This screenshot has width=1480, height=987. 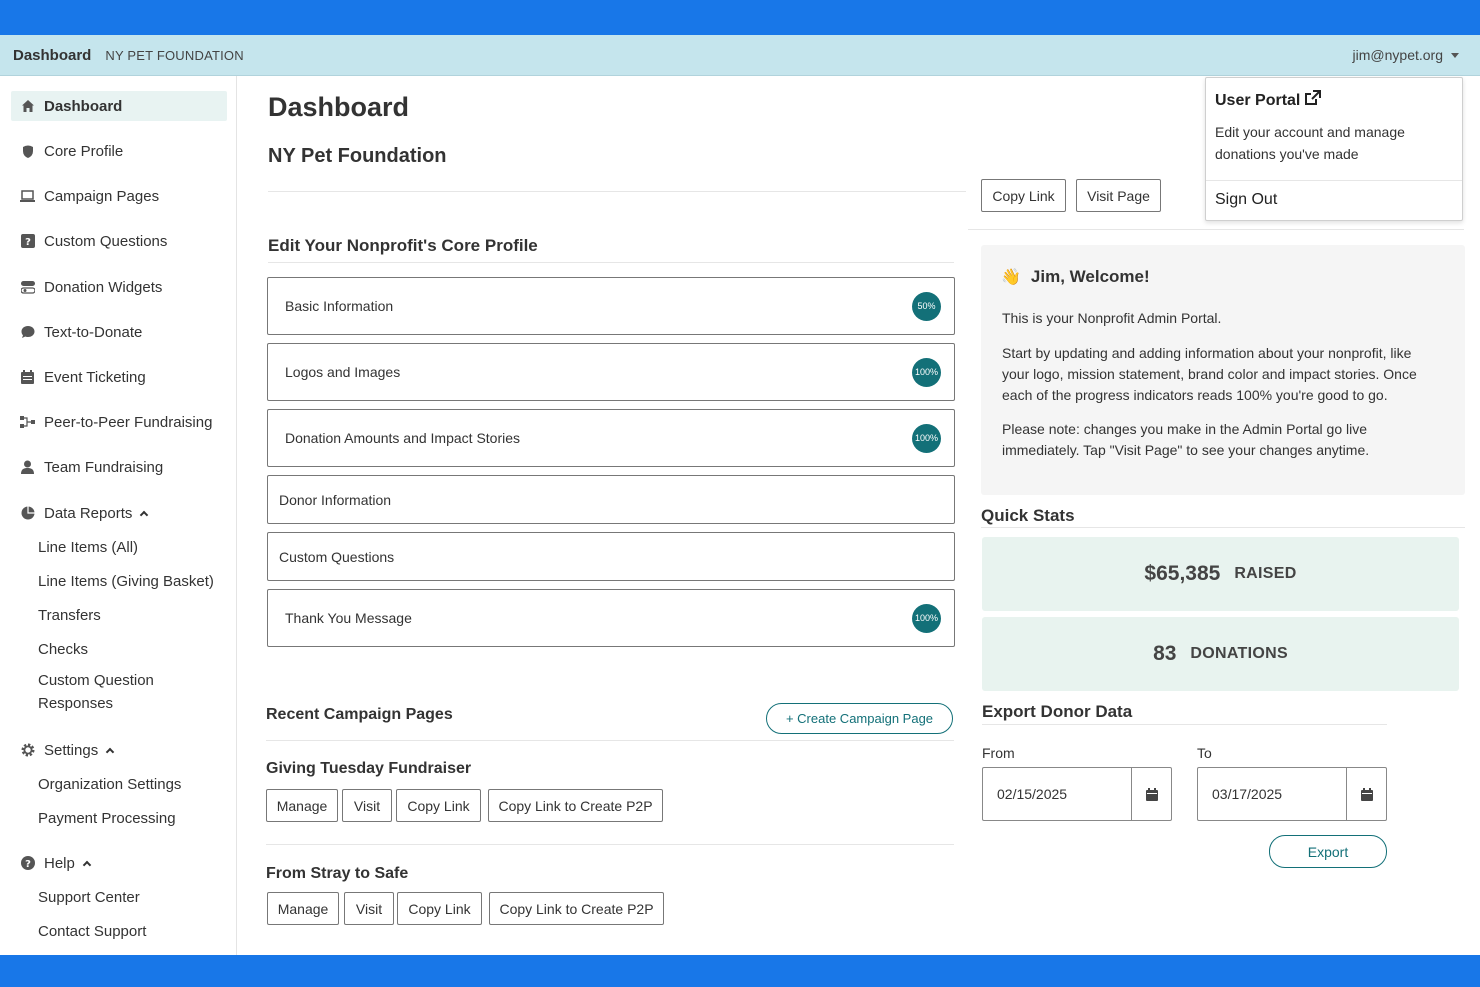 What do you see at coordinates (337, 873) in the screenshot?
I see `campaign-title: From Stray to Safe` at bounding box center [337, 873].